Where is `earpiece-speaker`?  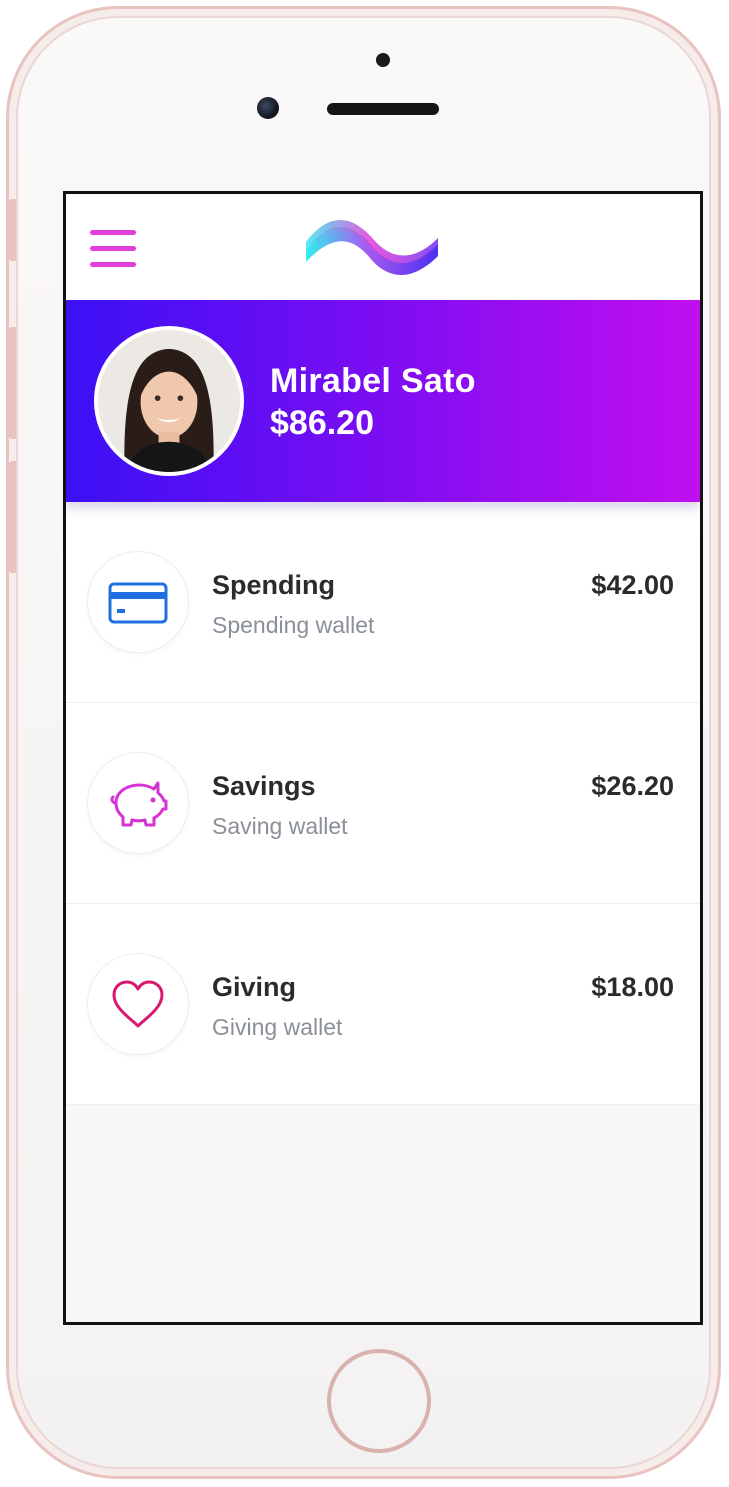 earpiece-speaker is located at coordinates (383, 109).